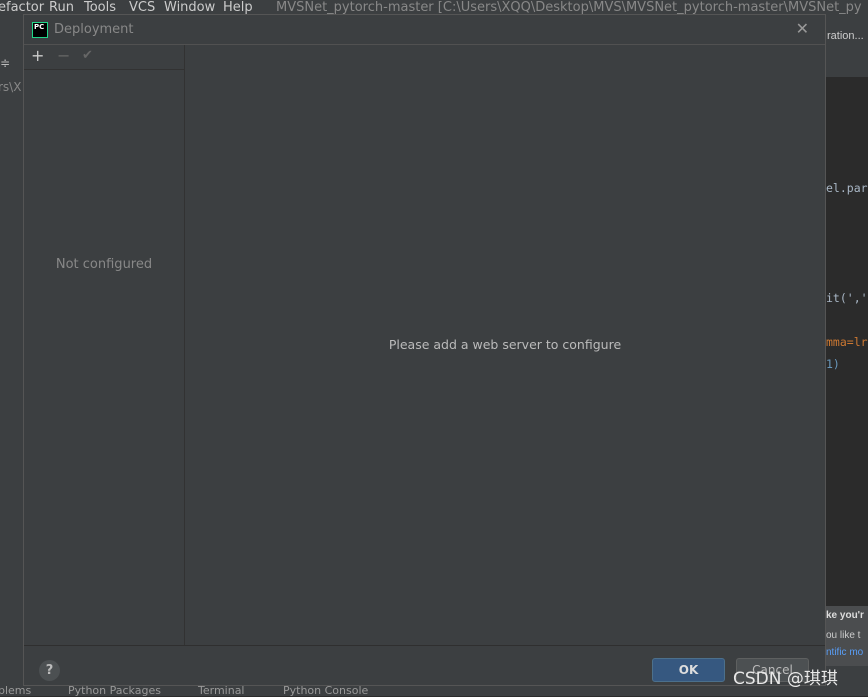 The image size is (868, 697). I want to click on pycharm-logo-icon: PC, so click(40, 30).